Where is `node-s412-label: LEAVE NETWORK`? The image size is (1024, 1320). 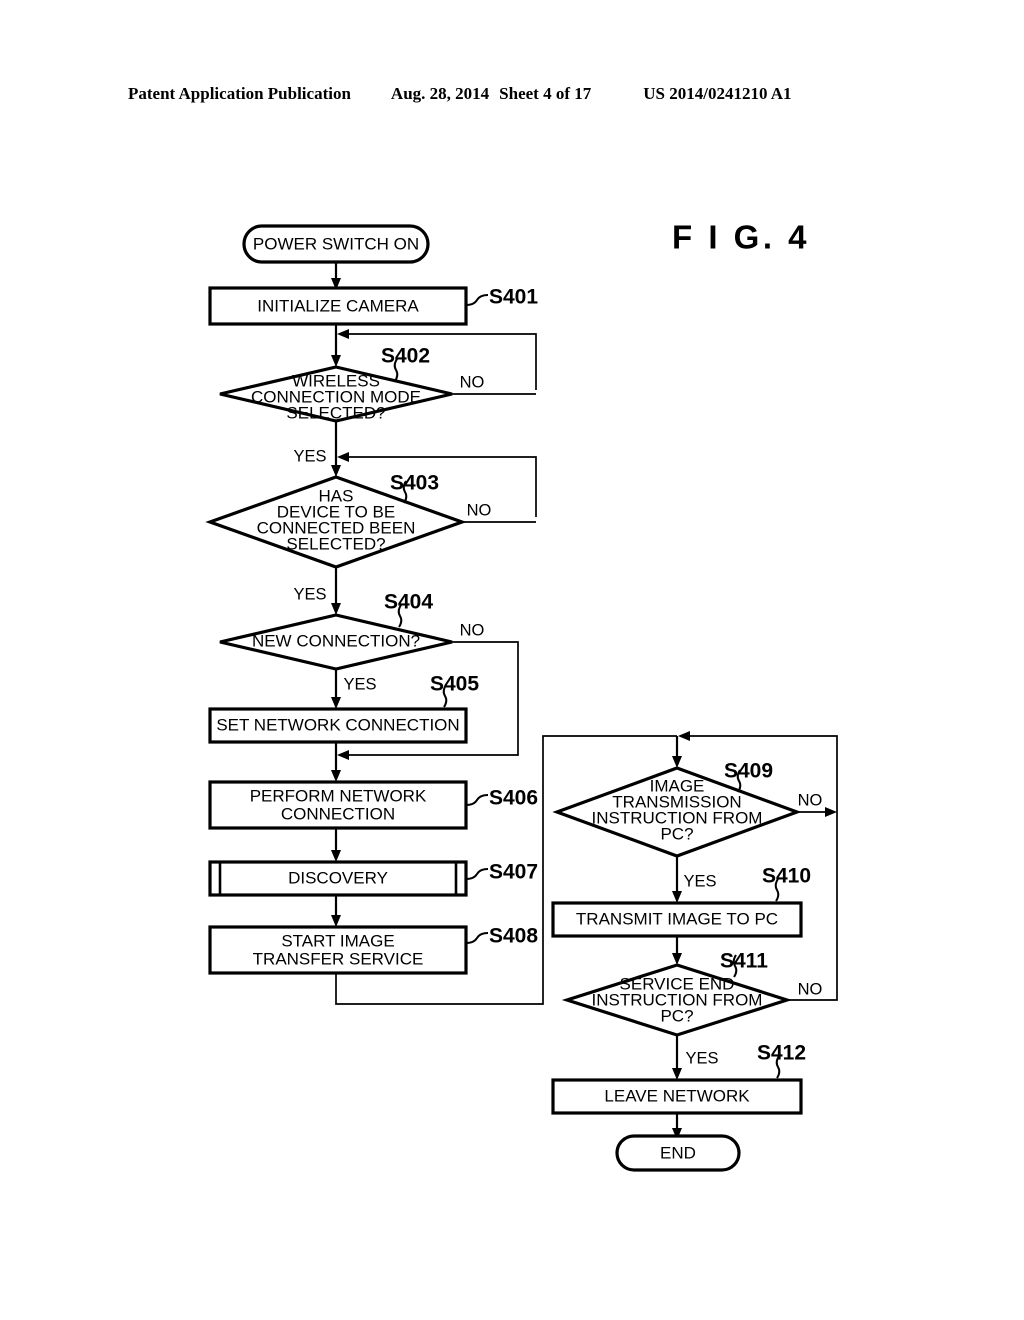
node-s412-label: LEAVE NETWORK is located at coordinates (677, 1095).